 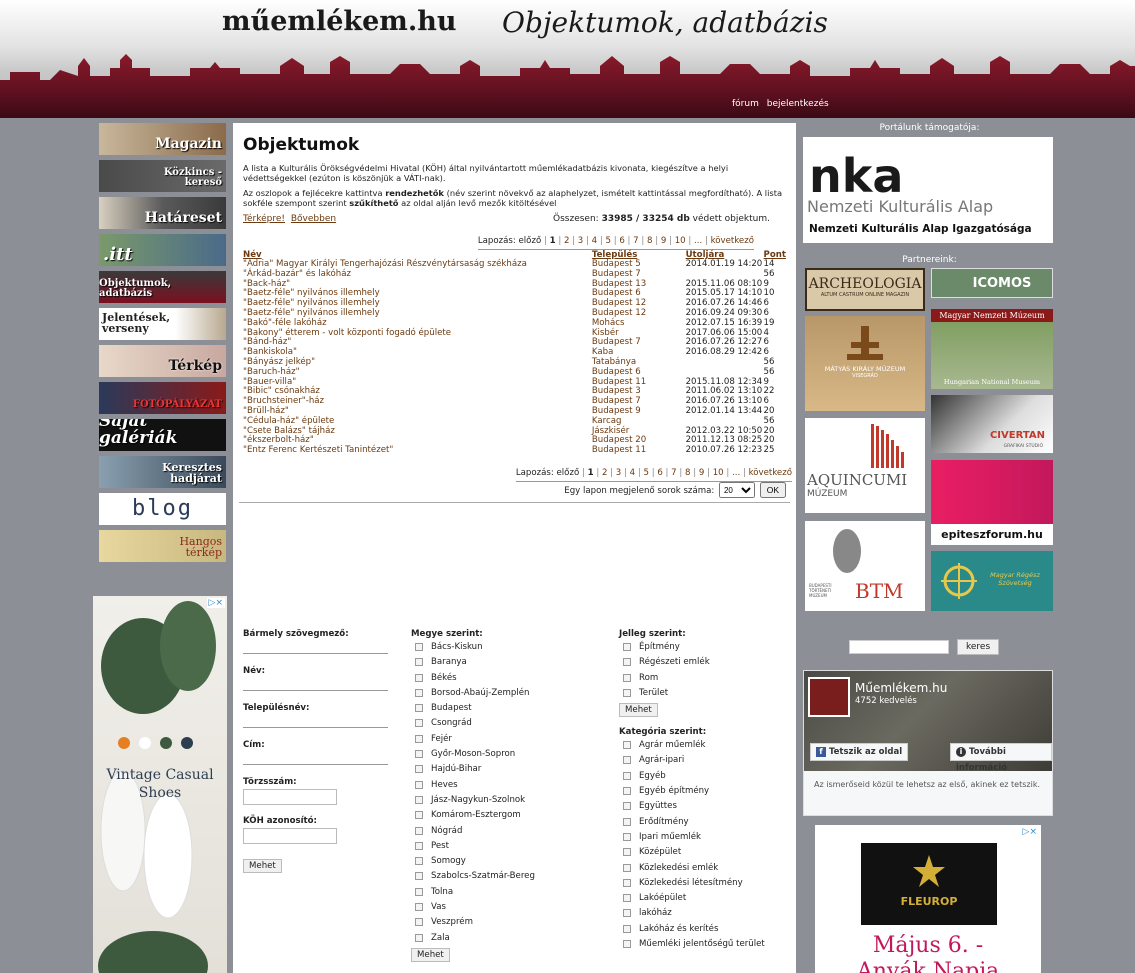 I want to click on filter-option: Lakóház és kerítés, so click(x=706, y=931).